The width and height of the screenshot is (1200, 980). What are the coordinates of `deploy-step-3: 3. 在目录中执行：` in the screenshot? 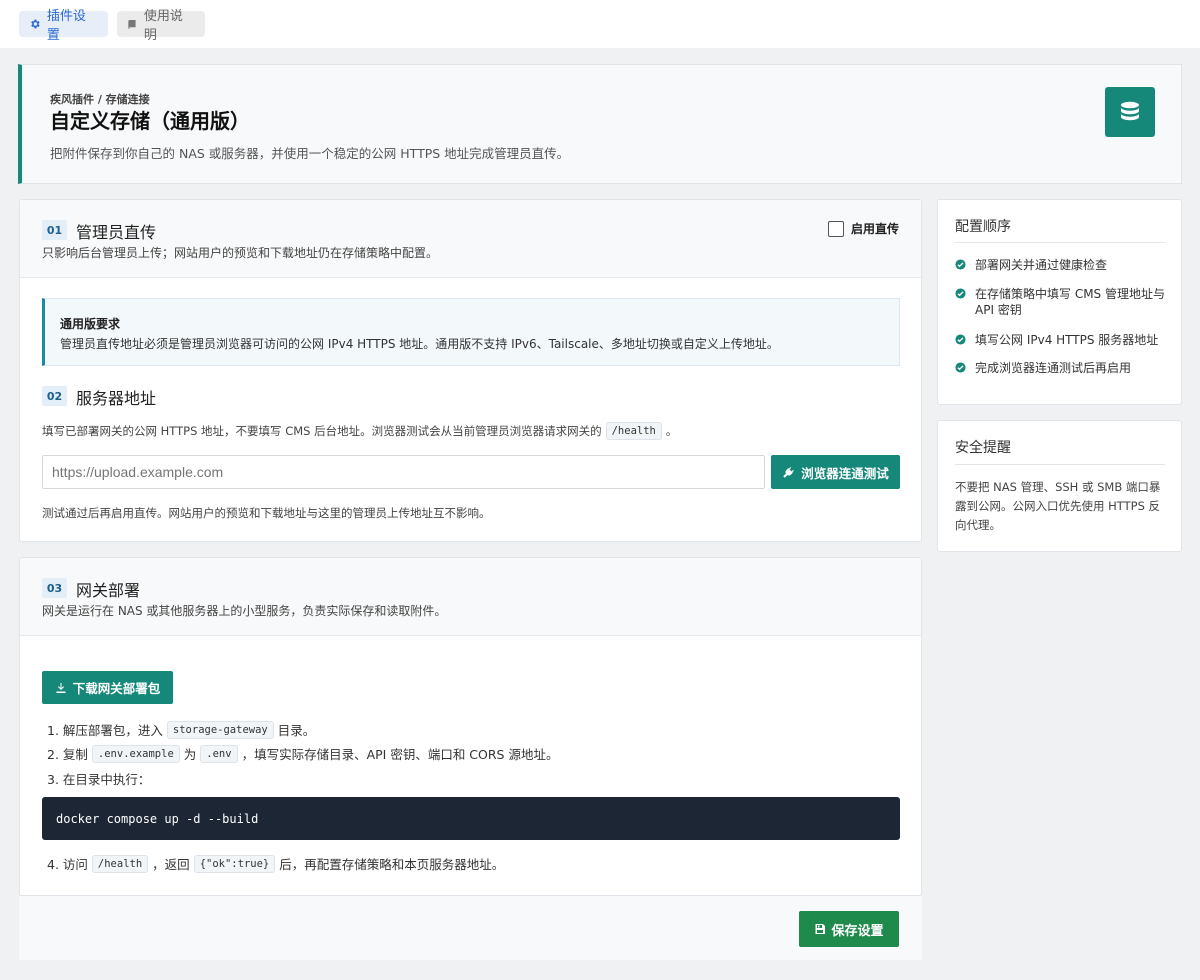 It's located at (99, 779).